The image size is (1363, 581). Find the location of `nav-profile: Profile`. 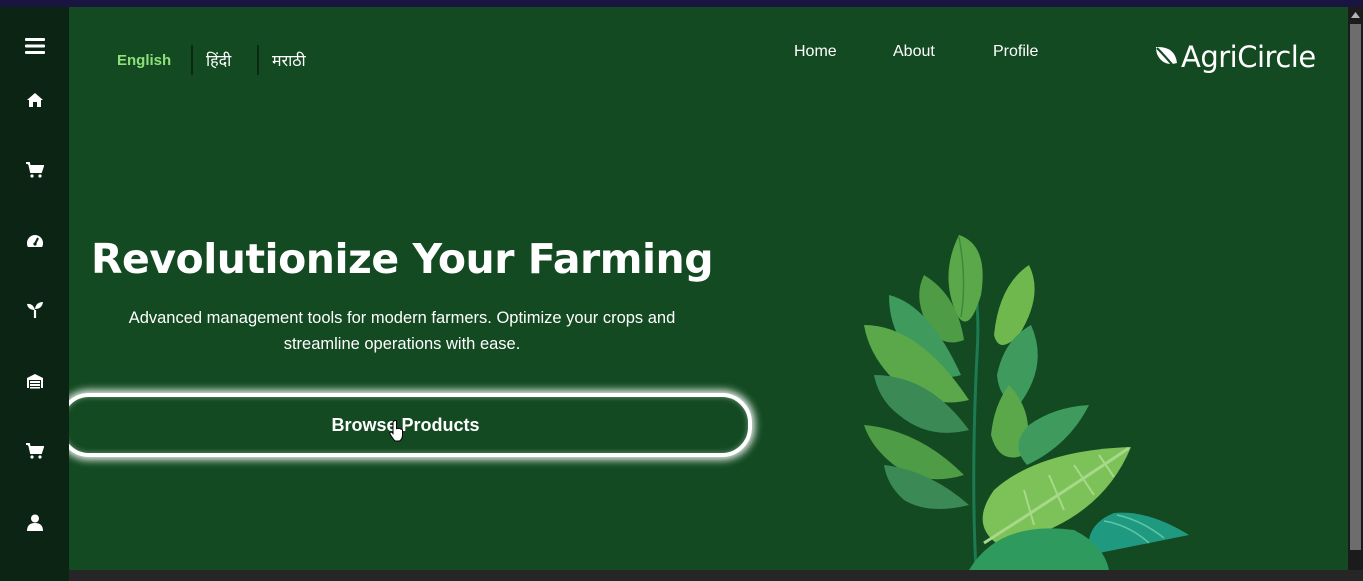

nav-profile: Profile is located at coordinates (1015, 52).